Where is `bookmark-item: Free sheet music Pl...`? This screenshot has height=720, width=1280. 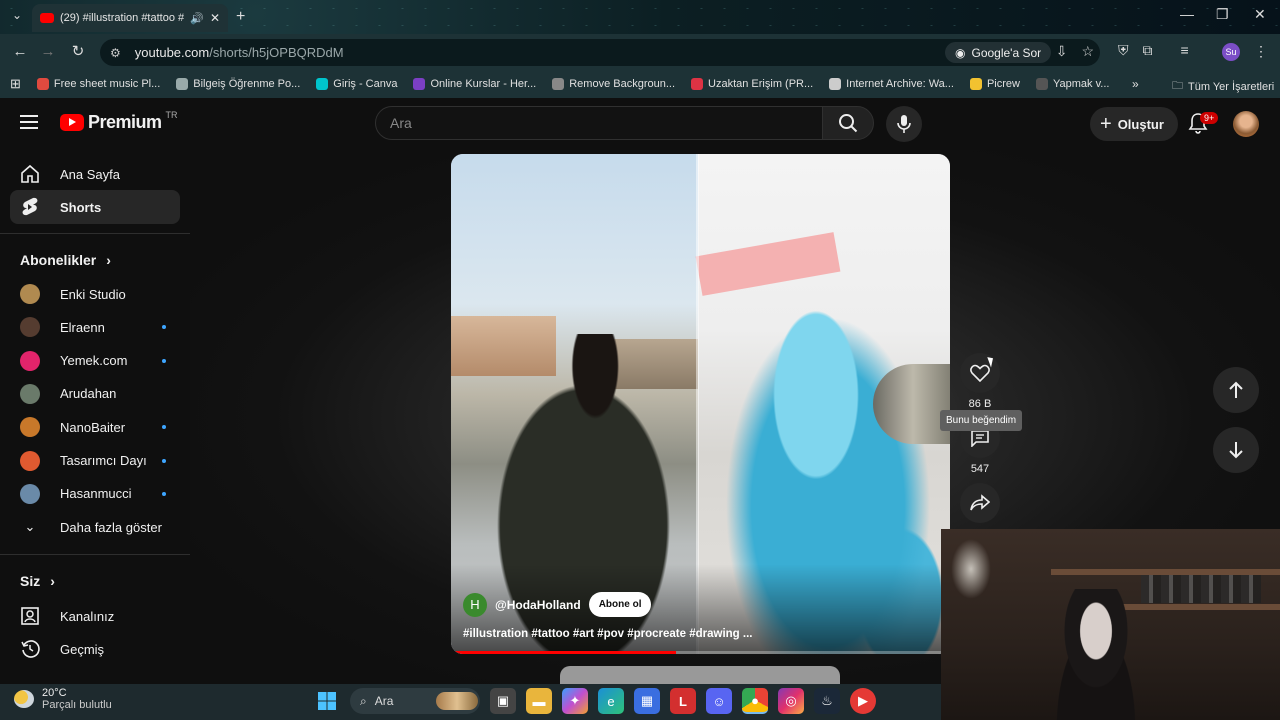 bookmark-item: Free sheet music Pl... is located at coordinates (98, 84).